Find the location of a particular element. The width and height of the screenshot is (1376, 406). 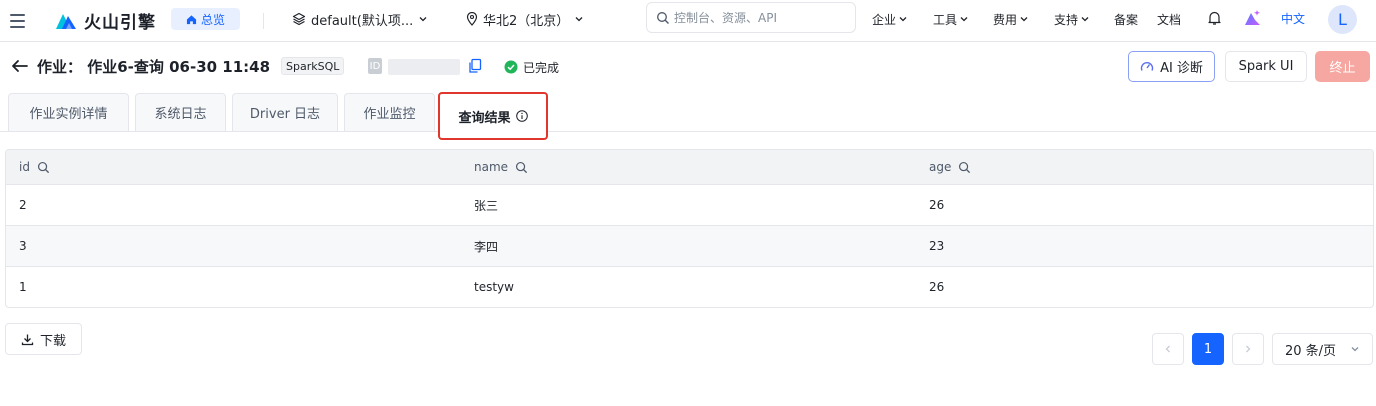

page-title: 作业： 作业6-查询 06-30 11:48 is located at coordinates (154, 66).